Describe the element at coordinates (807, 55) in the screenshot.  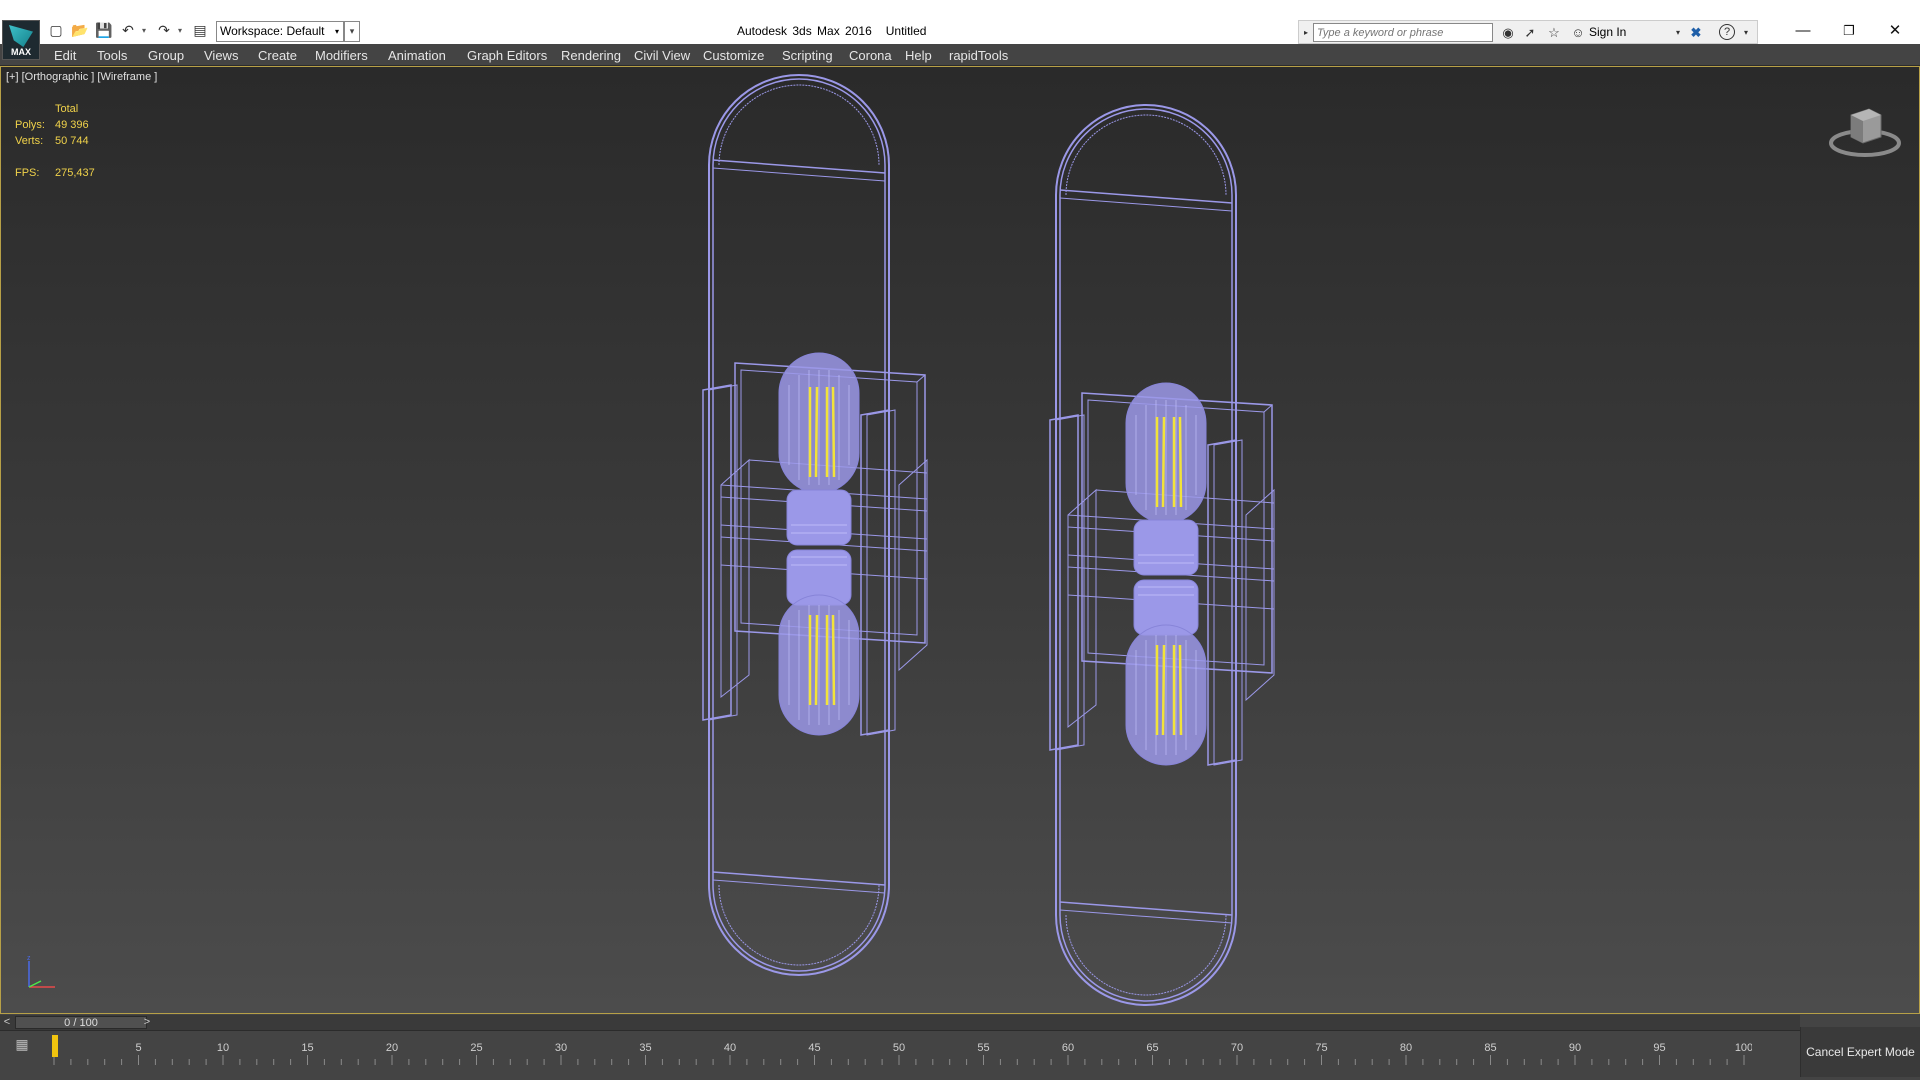
I see `menu-scripting: Scripting` at that location.